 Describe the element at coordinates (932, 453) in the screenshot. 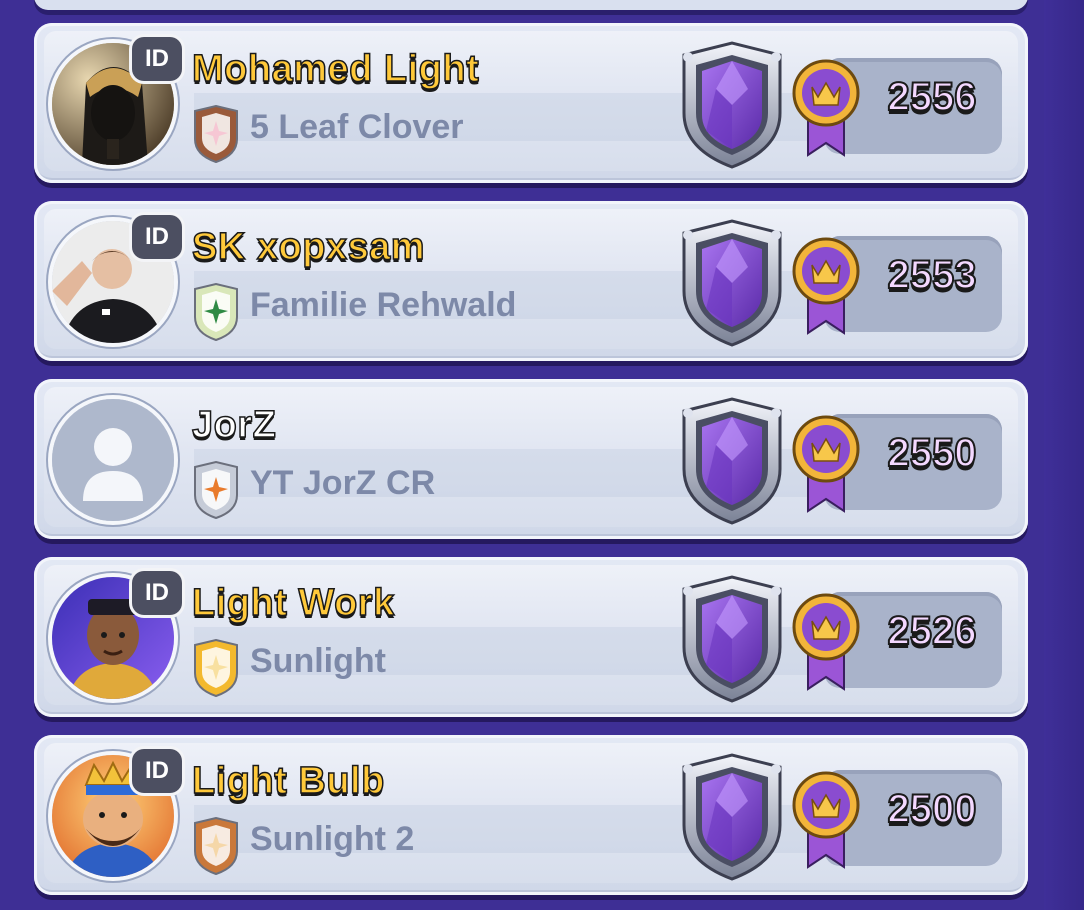

I see `trophy-score: 2550` at that location.